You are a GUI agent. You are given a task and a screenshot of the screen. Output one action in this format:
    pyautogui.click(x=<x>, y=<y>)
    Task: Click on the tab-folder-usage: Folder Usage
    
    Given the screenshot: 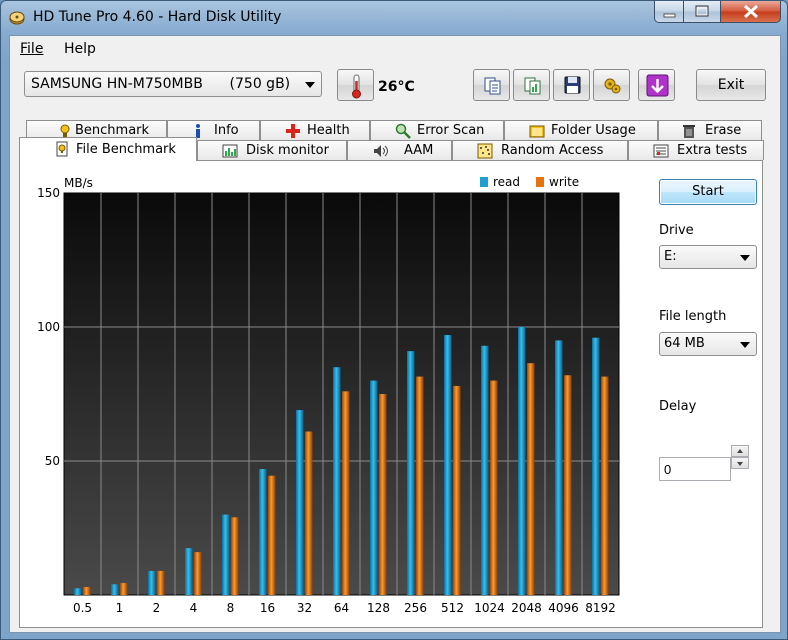 What is the action you would take?
    pyautogui.click(x=581, y=130)
    